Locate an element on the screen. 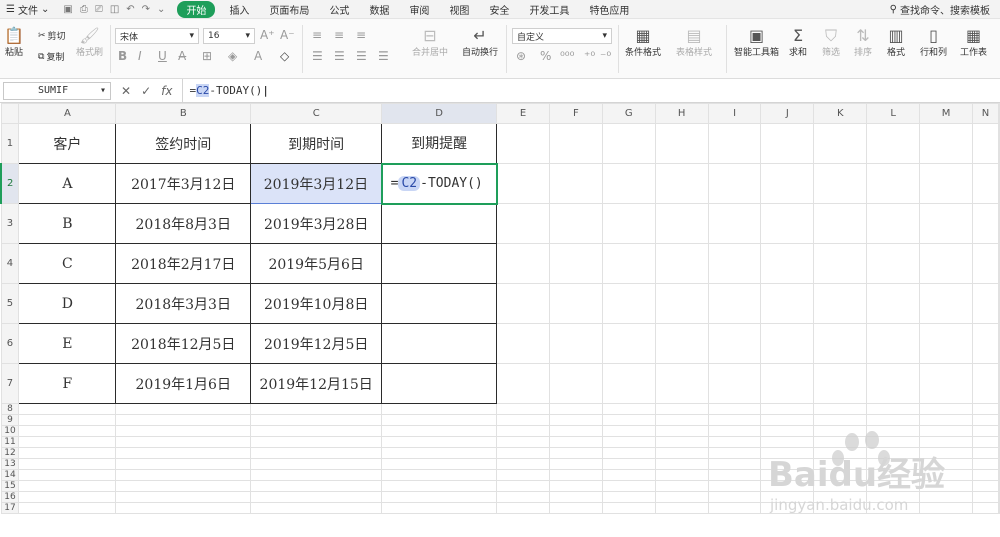  align-center-icon: ☰ is located at coordinates (339, 56).